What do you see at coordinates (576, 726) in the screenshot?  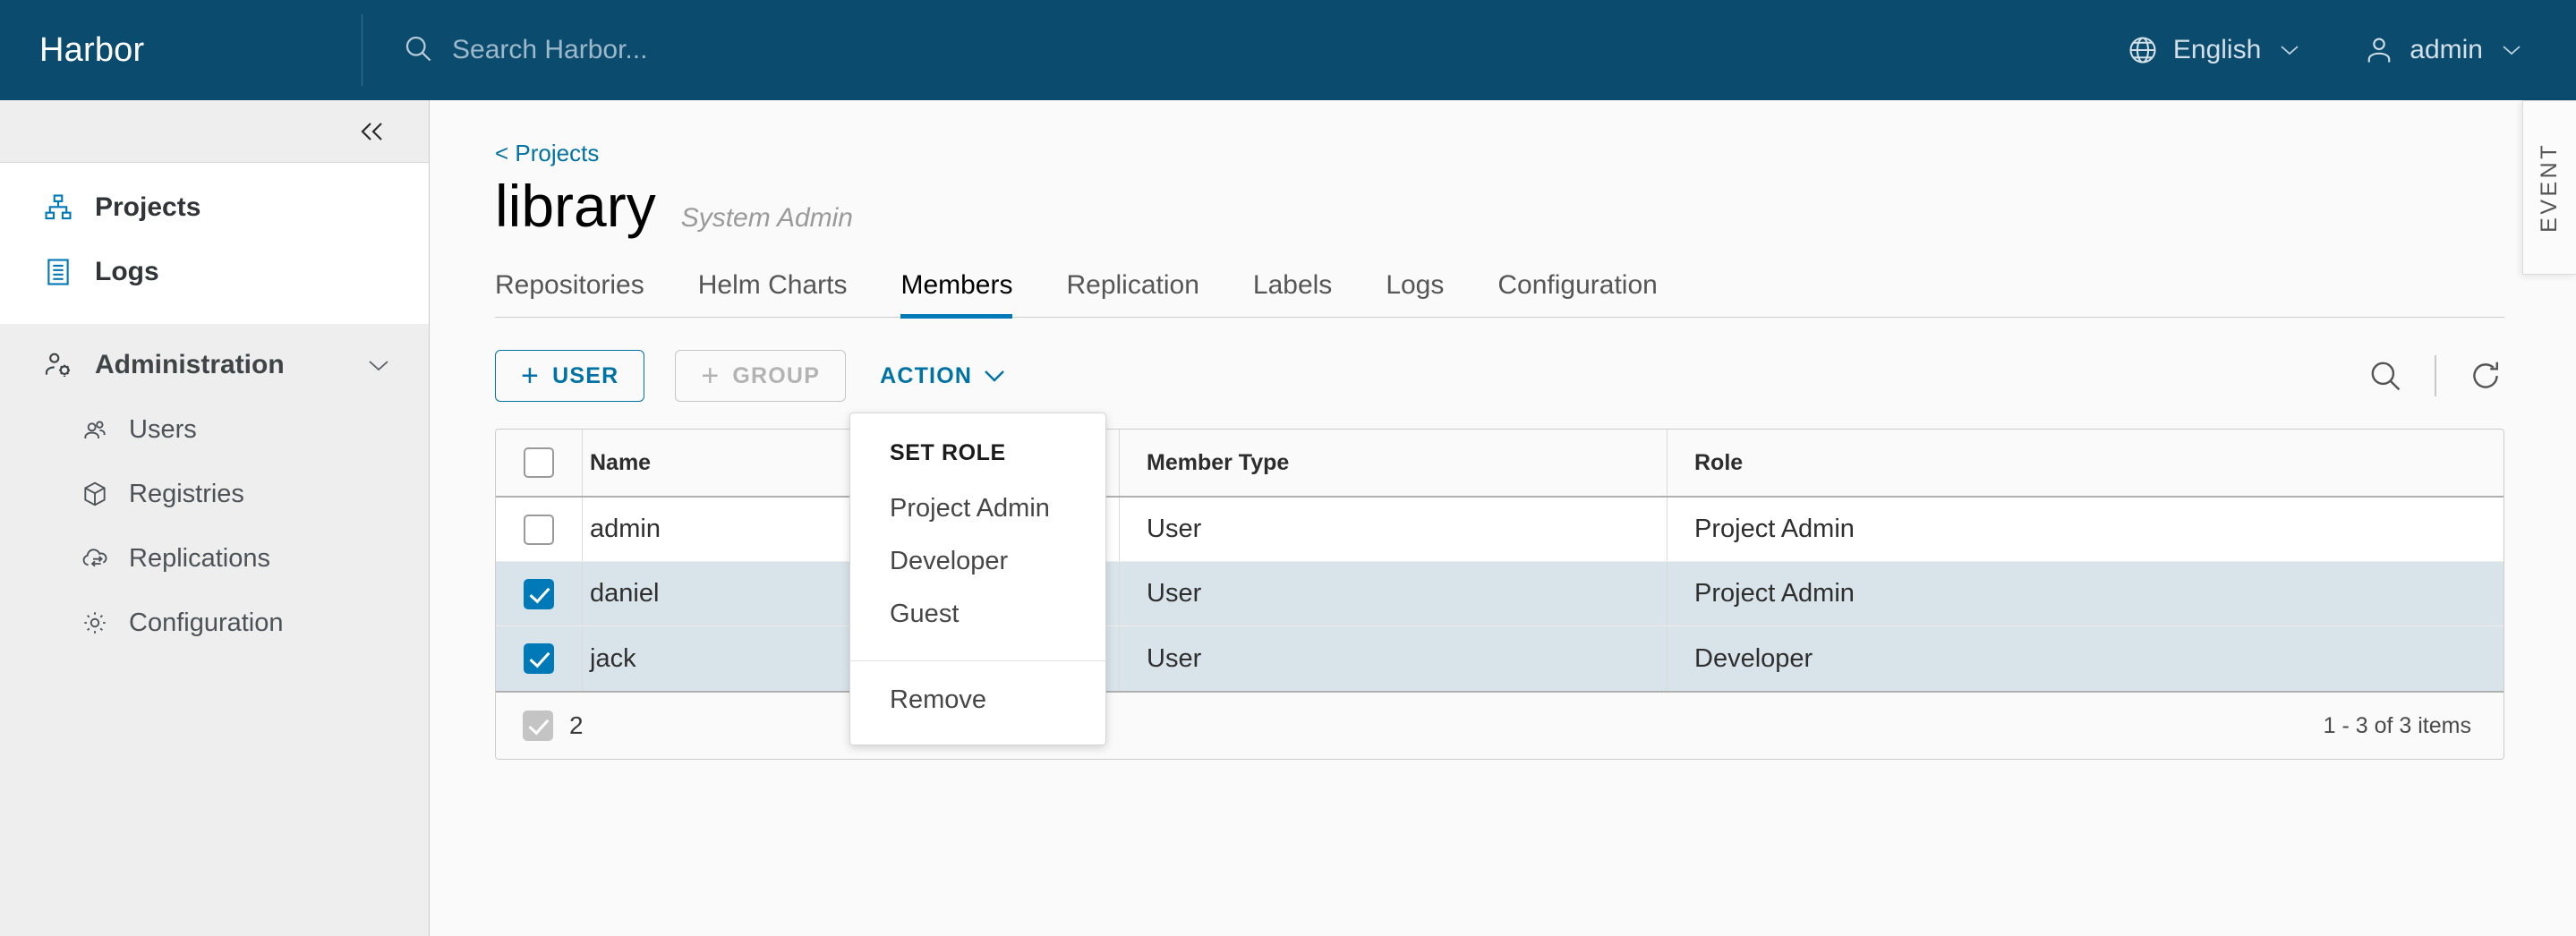 I see `selected-count: 2` at bounding box center [576, 726].